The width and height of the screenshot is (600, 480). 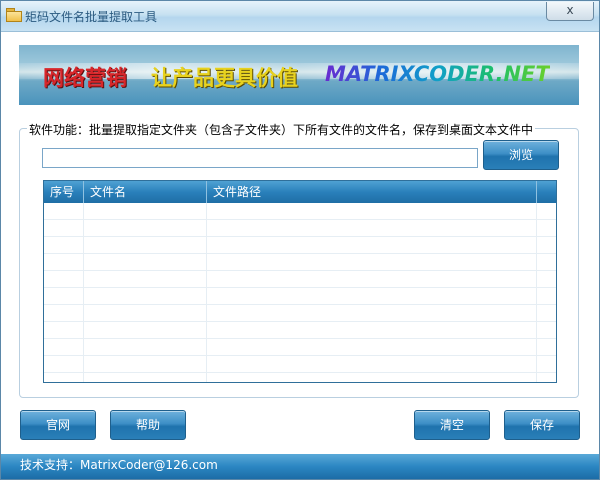 I want to click on window-title: 矩码文件名批量提取工具, so click(x=91, y=17).